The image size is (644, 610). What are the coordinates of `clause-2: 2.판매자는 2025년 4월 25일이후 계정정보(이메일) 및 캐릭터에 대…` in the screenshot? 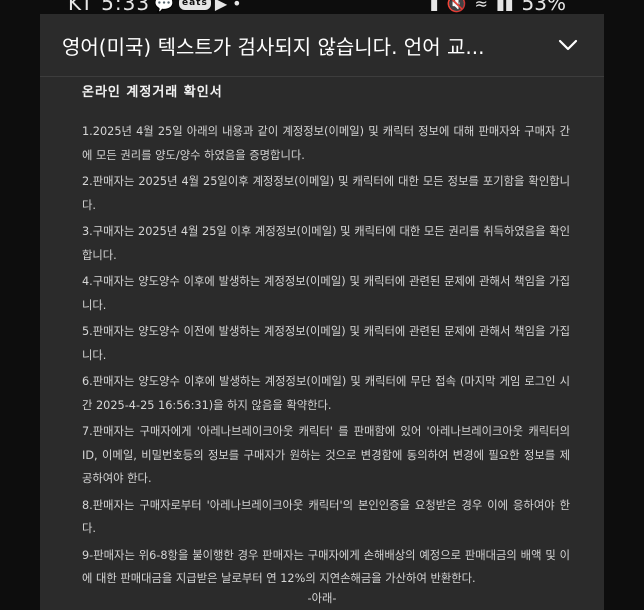 It's located at (326, 193).